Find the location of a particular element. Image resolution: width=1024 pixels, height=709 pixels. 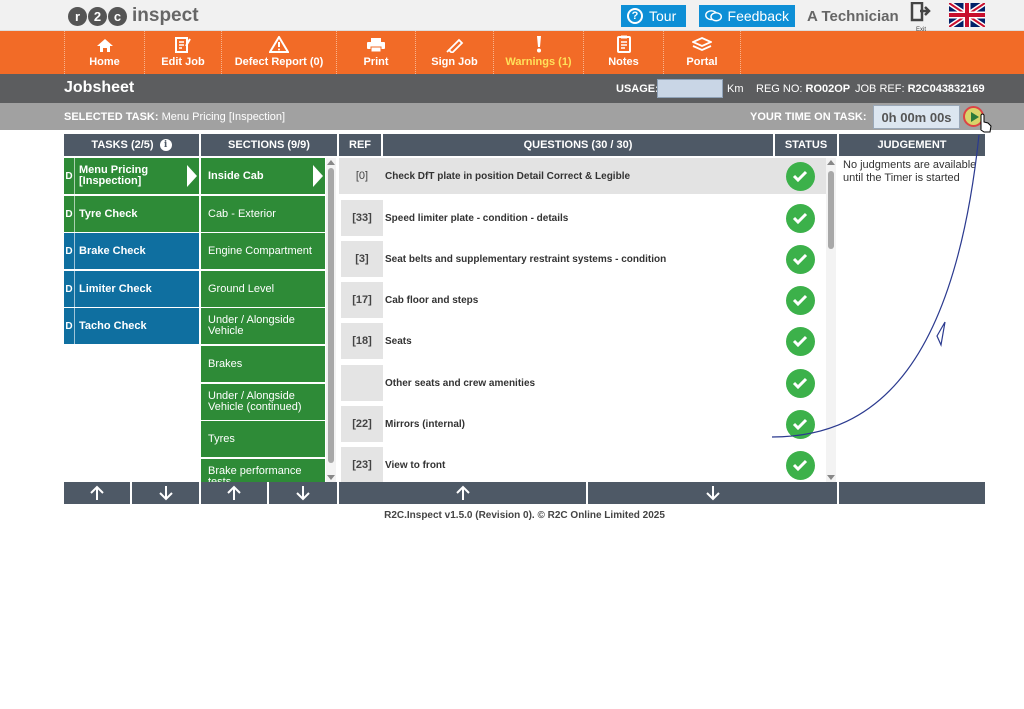

tour-button: ? Tour is located at coordinates (653, 16).